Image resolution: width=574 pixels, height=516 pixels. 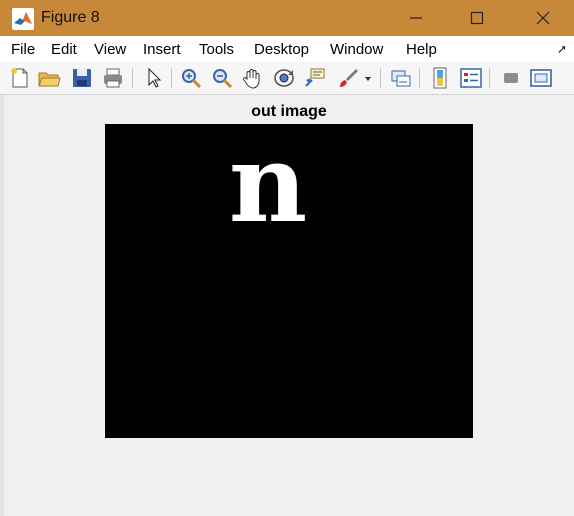 I want to click on menu-help: Help, so click(x=421, y=49).